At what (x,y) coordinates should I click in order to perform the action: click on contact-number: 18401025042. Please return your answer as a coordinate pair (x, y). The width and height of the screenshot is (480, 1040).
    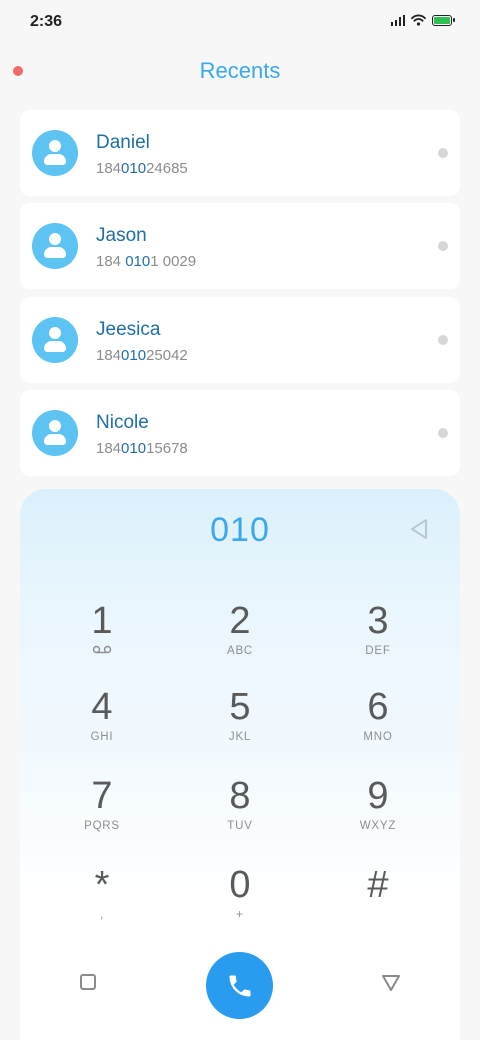
    Looking at the image, I should click on (142, 355).